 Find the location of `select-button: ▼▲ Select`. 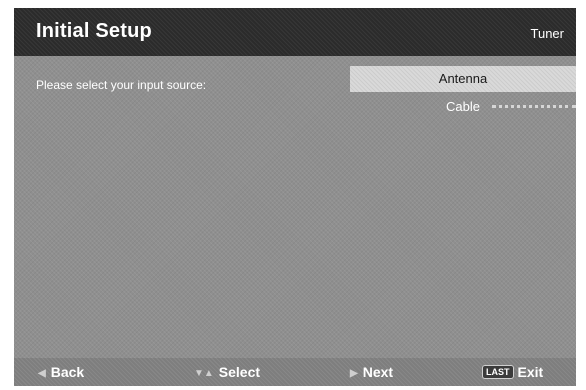

select-button: ▼▲ Select is located at coordinates (227, 372).